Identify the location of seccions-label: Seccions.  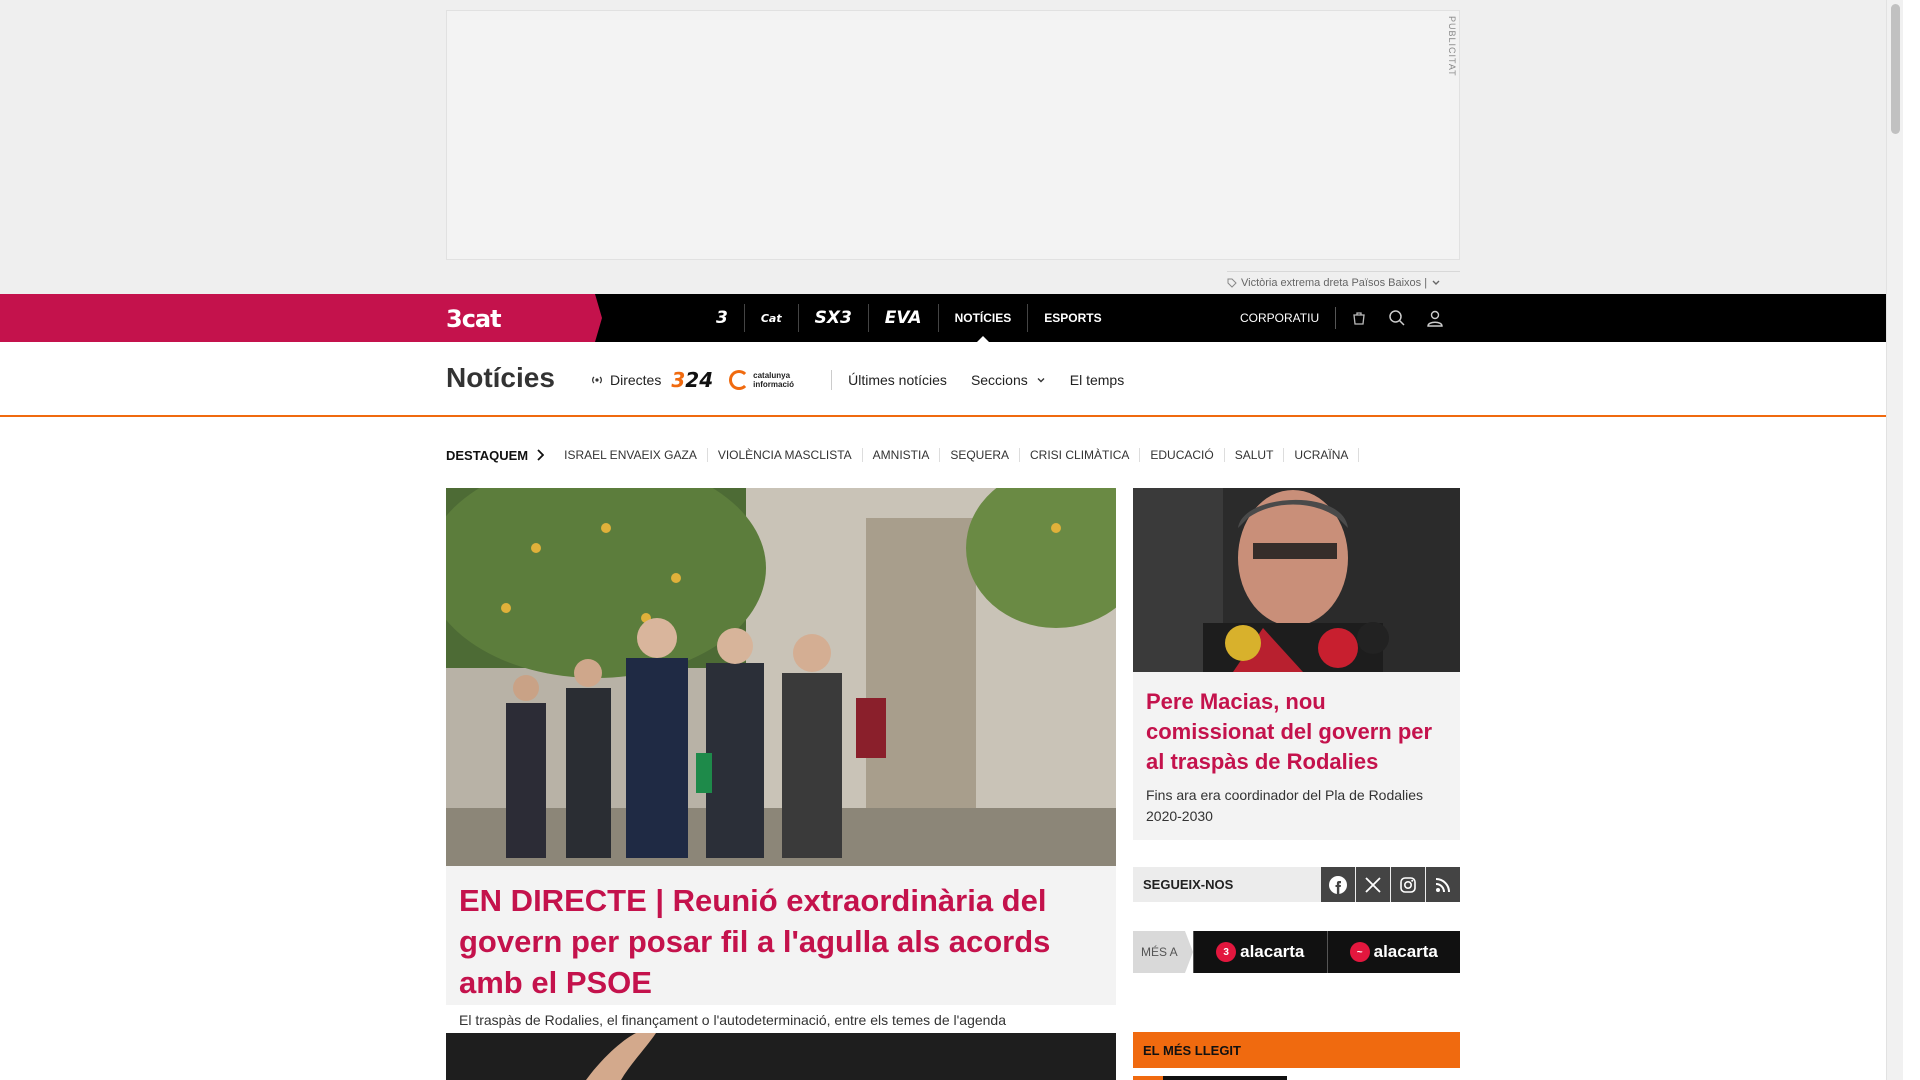
(999, 380).